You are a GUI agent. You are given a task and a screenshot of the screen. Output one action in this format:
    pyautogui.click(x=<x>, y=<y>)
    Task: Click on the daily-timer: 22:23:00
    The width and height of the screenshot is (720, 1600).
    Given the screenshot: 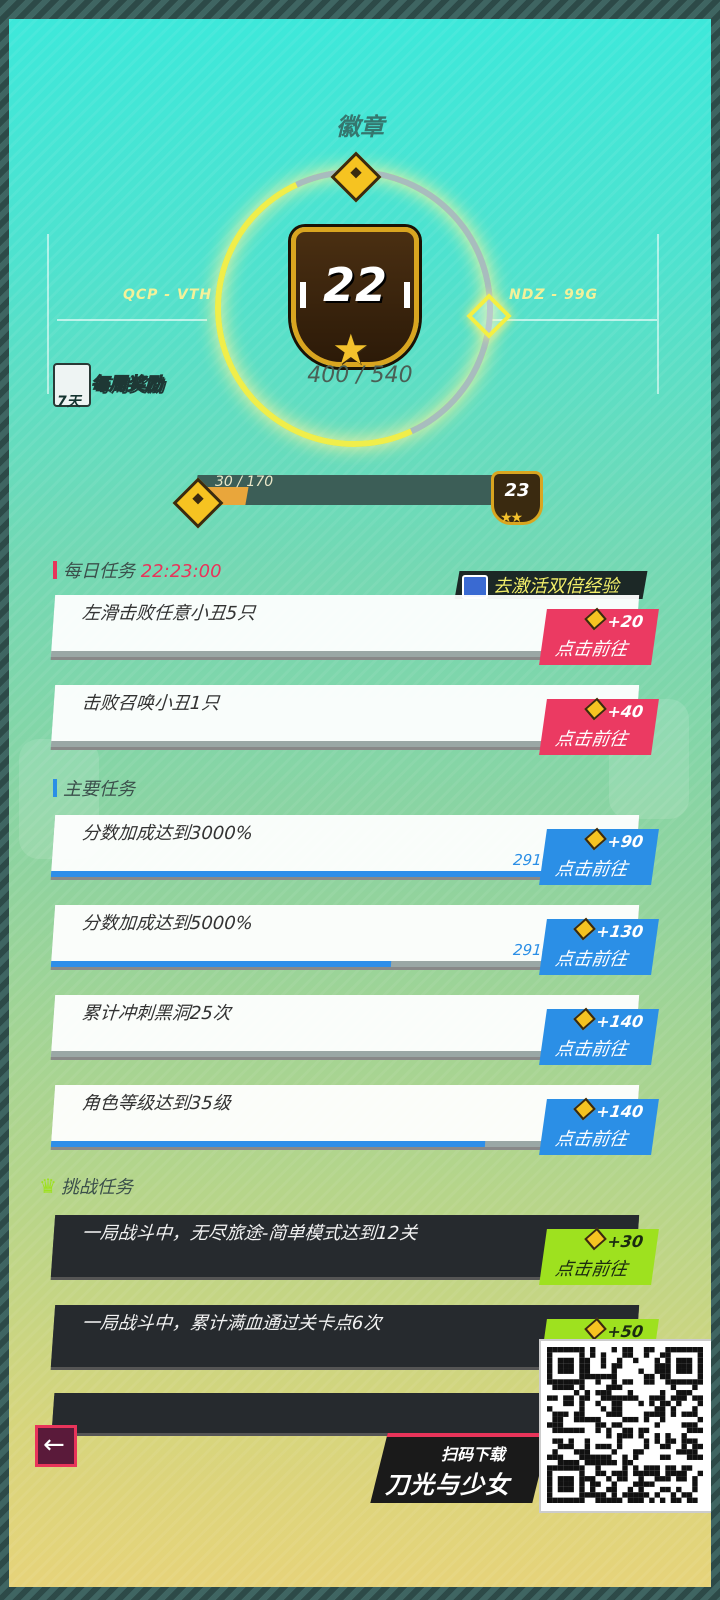 What is the action you would take?
    pyautogui.click(x=181, y=571)
    